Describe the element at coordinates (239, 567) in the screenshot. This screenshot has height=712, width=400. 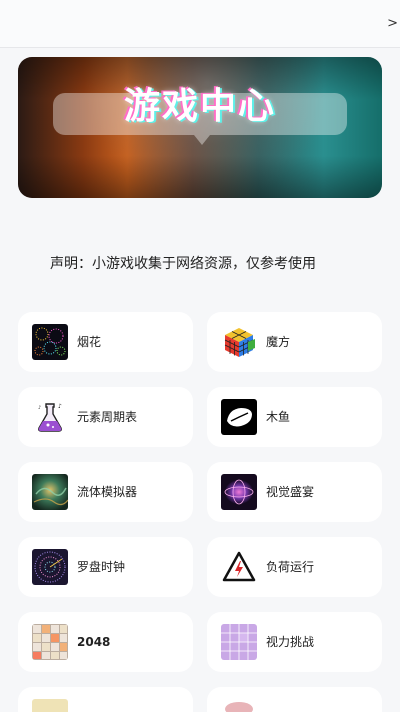
I see `high-voltage-warning-icon` at that location.